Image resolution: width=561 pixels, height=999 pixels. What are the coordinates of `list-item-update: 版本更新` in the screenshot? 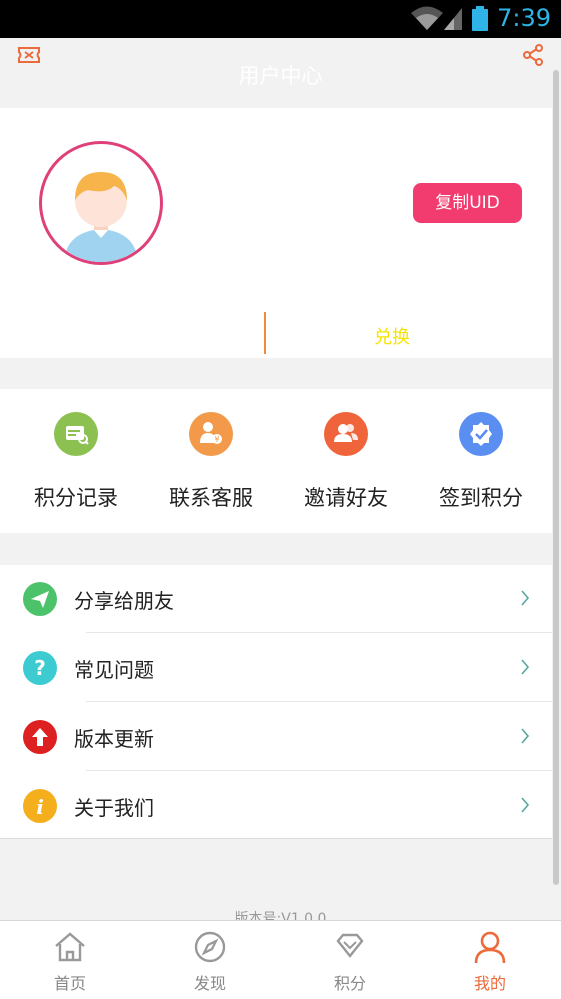 It's located at (276, 737).